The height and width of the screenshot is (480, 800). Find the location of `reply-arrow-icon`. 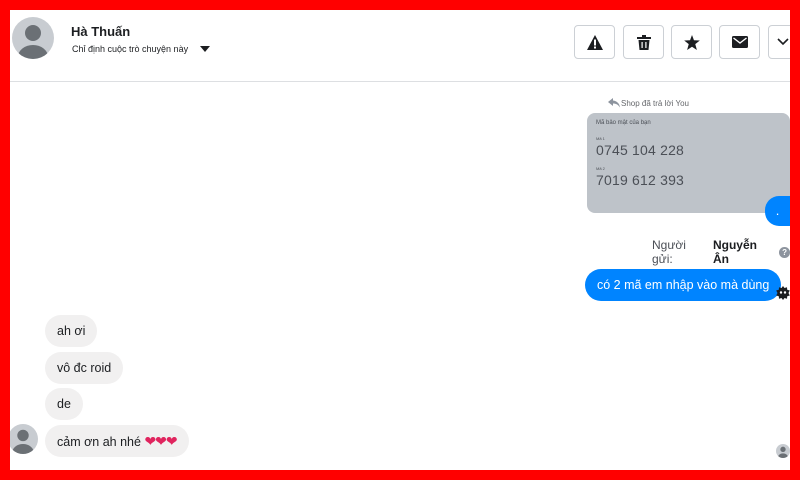

reply-arrow-icon is located at coordinates (614, 103).